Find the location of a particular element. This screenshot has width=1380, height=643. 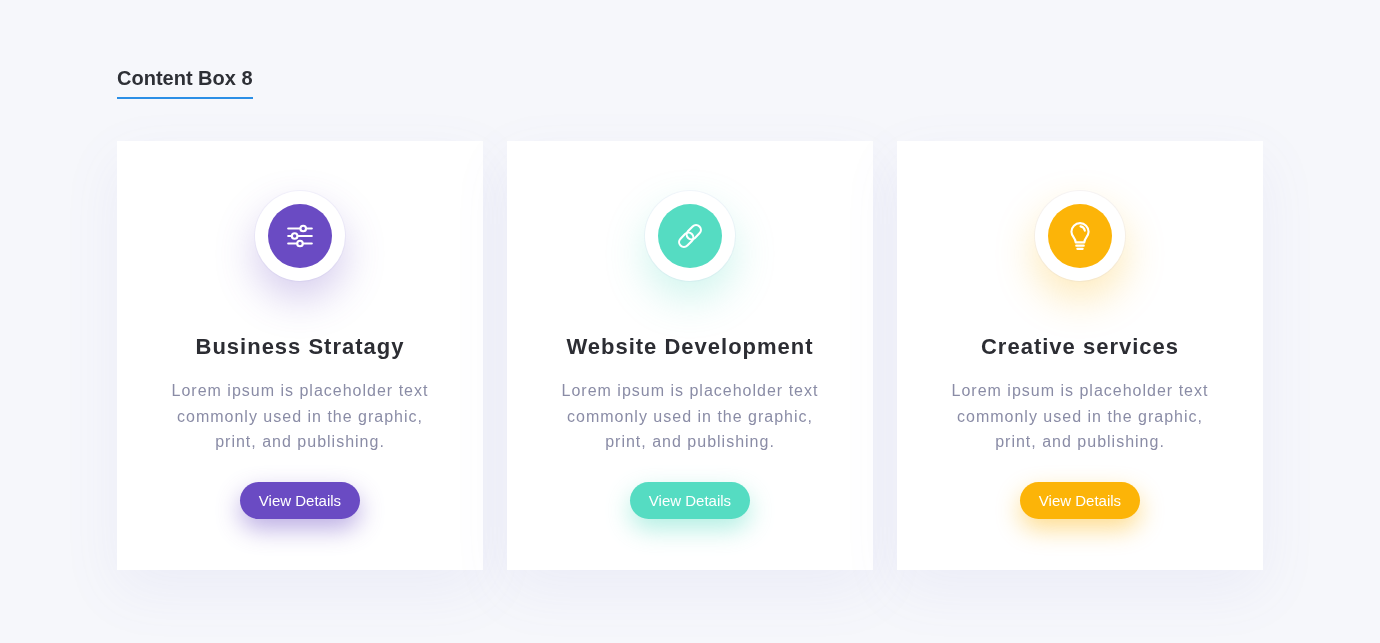

card-title: Business Stratagy is located at coordinates (300, 347).